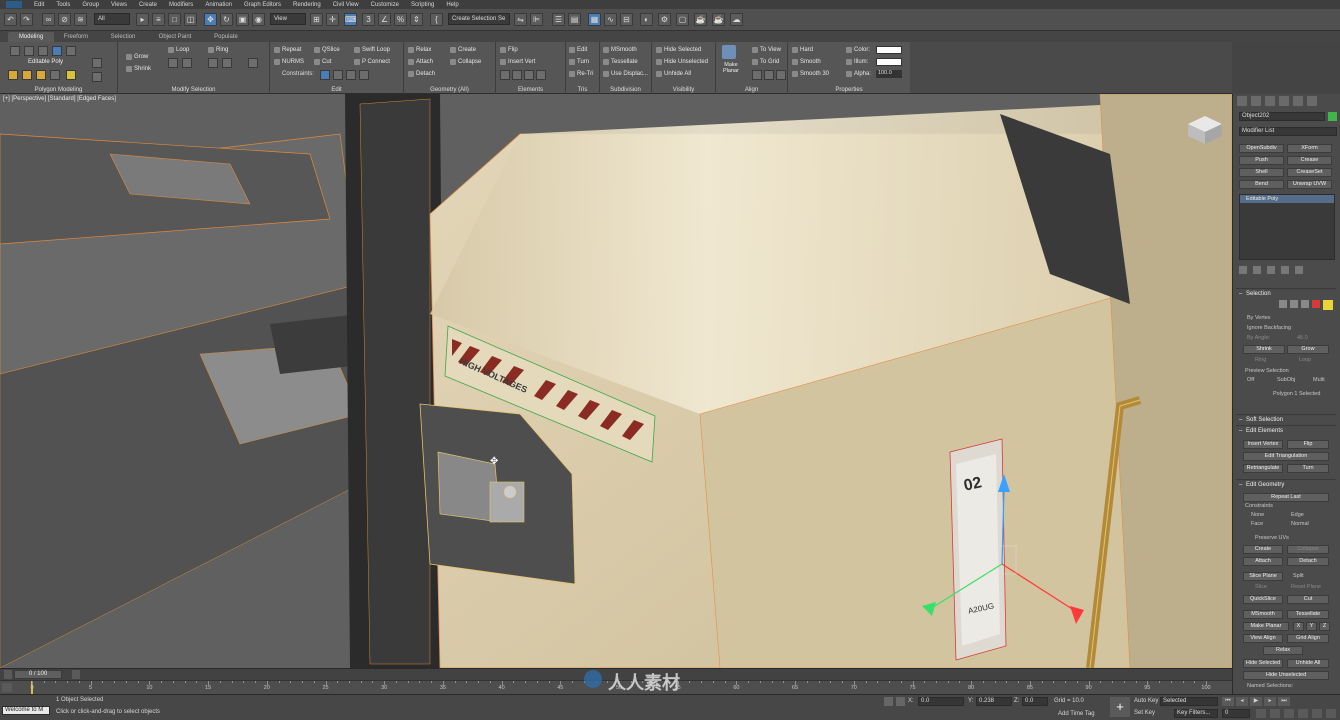  I want to click on viewcube-icon, so click(1205, 131).